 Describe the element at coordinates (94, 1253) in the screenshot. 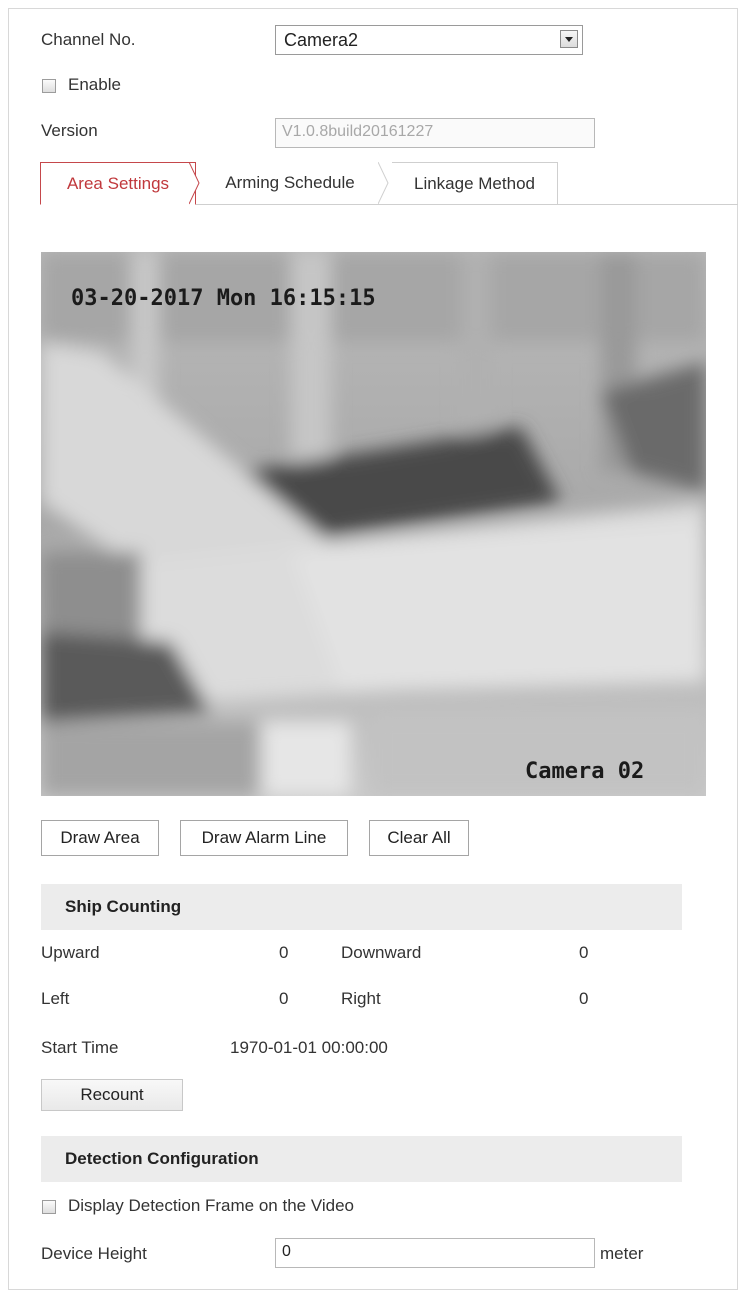

I see `device-height-label: Device Height` at that location.